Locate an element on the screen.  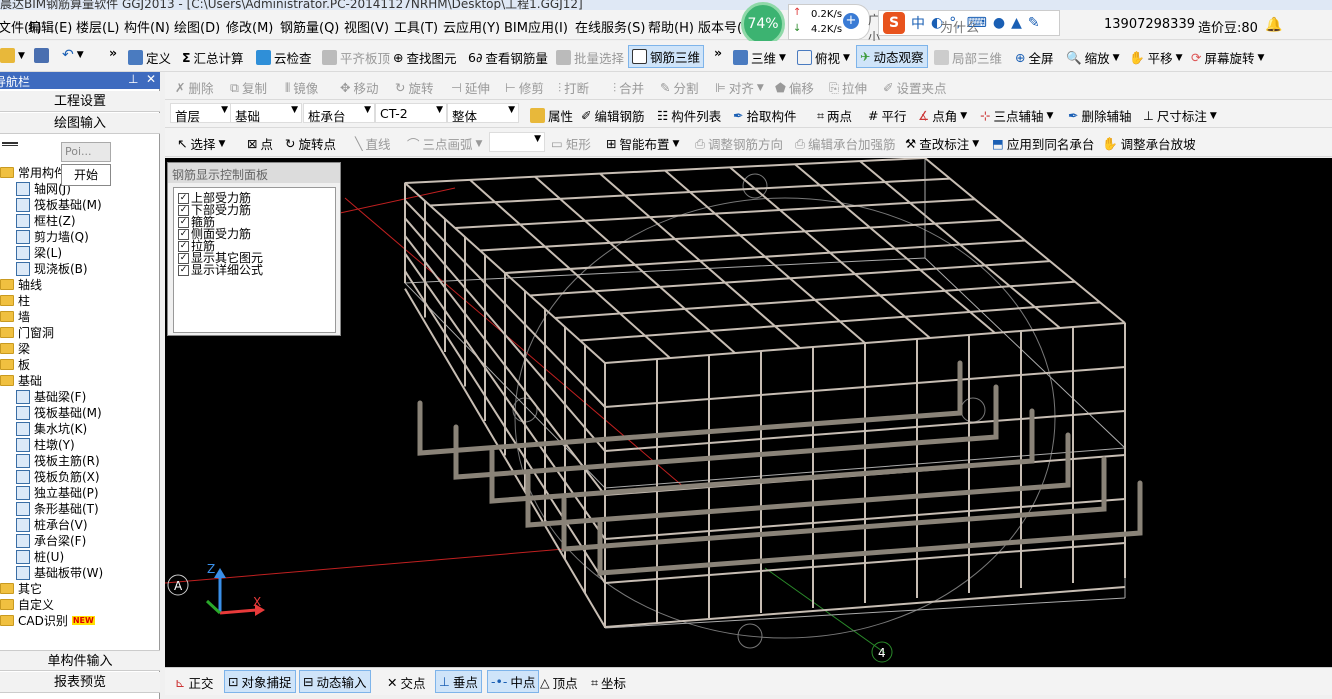
save-button is located at coordinates (41, 55).